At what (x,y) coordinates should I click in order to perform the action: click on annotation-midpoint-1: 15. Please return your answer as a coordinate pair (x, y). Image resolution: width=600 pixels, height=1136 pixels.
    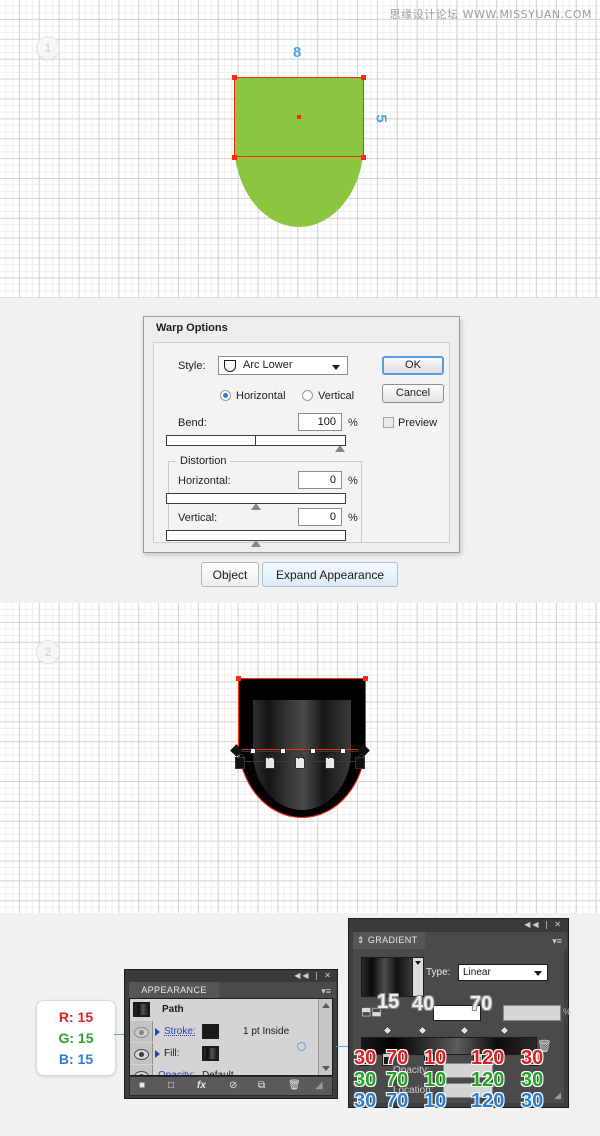
    Looking at the image, I should click on (388, 1002).